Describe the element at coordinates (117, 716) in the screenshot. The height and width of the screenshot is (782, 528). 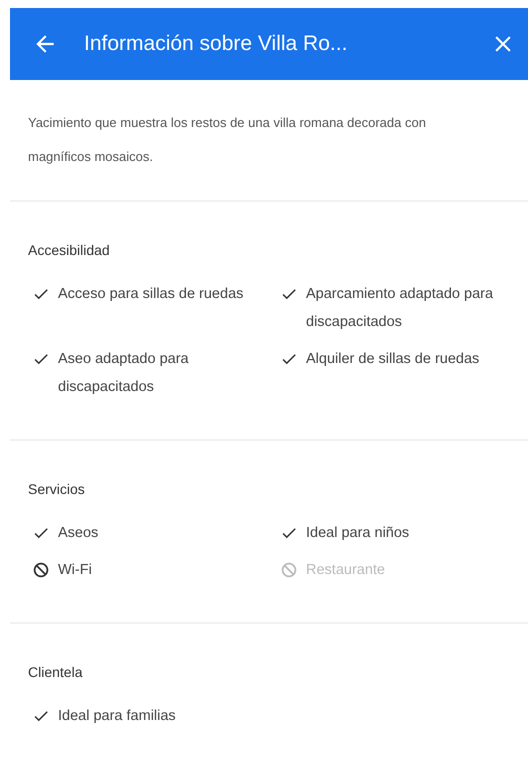
I see `amenity-label: Ideal para familias` at that location.